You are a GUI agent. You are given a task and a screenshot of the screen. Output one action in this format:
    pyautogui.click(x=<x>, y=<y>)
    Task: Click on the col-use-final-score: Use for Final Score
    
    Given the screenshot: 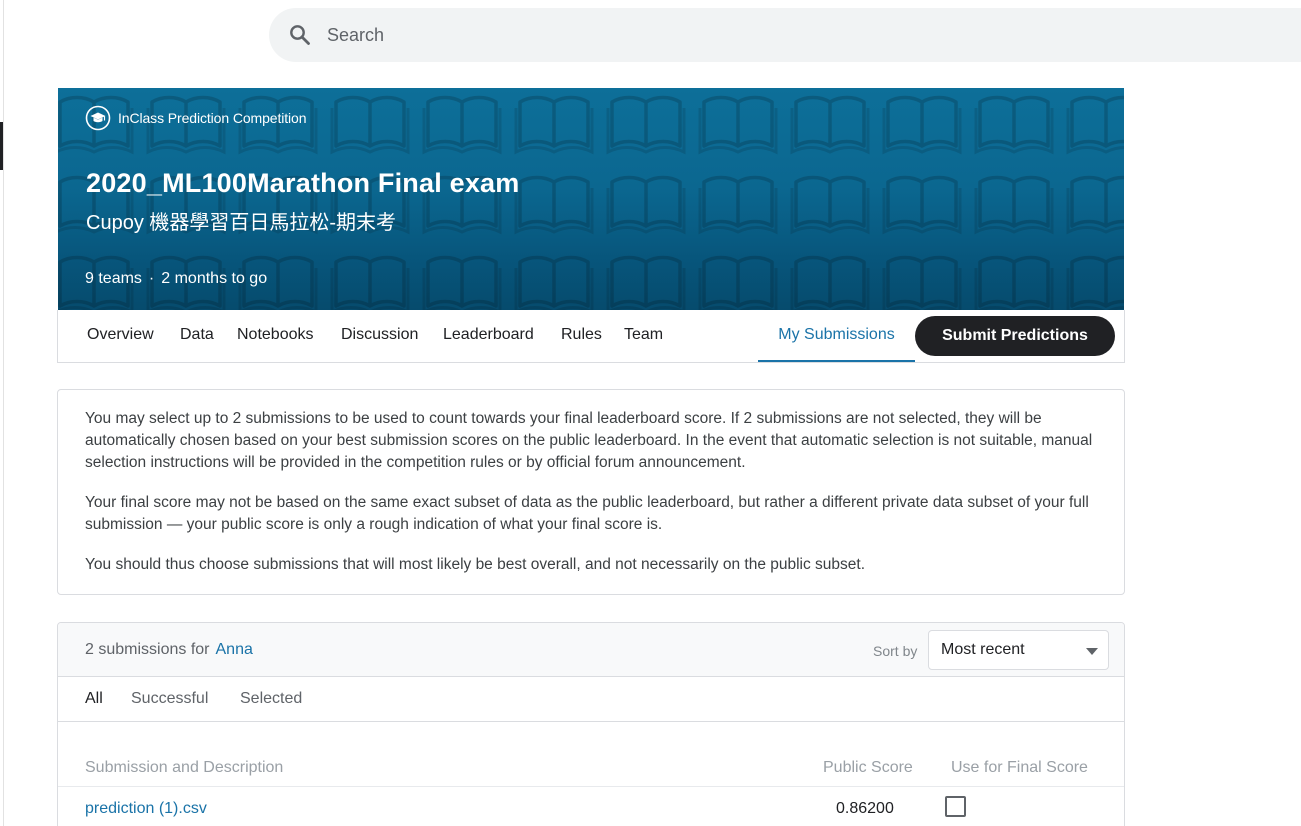 What is the action you would take?
    pyautogui.click(x=1019, y=767)
    